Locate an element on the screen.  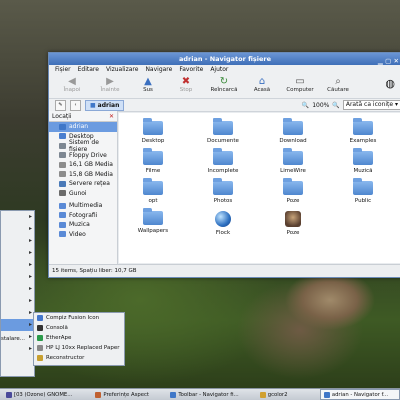
file-item: Documente is located at coordinates (223, 131).